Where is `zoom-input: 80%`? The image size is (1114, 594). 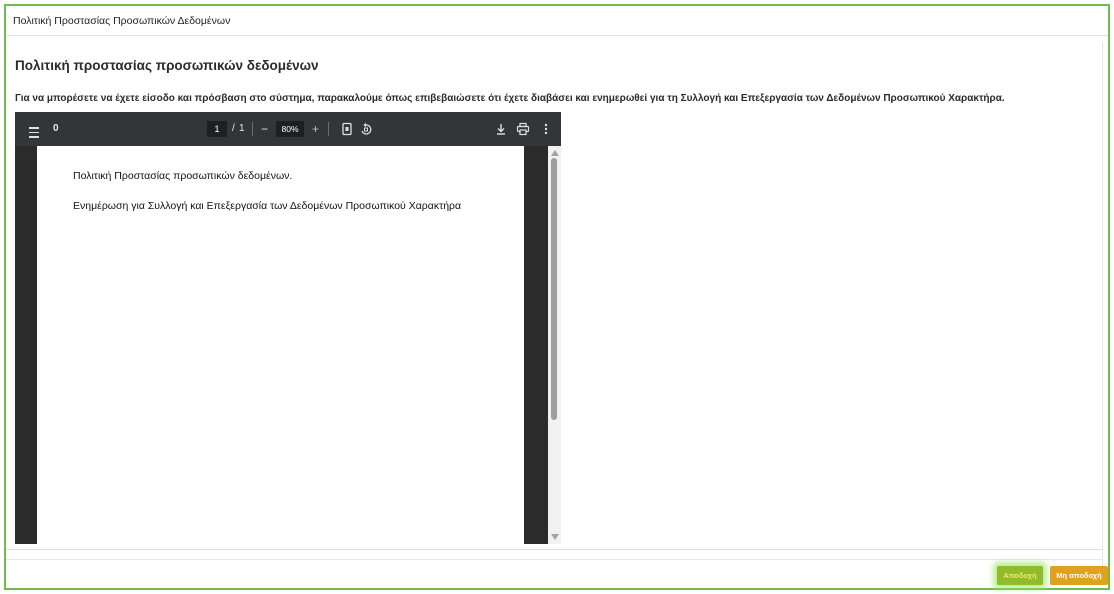 zoom-input: 80% is located at coordinates (290, 129).